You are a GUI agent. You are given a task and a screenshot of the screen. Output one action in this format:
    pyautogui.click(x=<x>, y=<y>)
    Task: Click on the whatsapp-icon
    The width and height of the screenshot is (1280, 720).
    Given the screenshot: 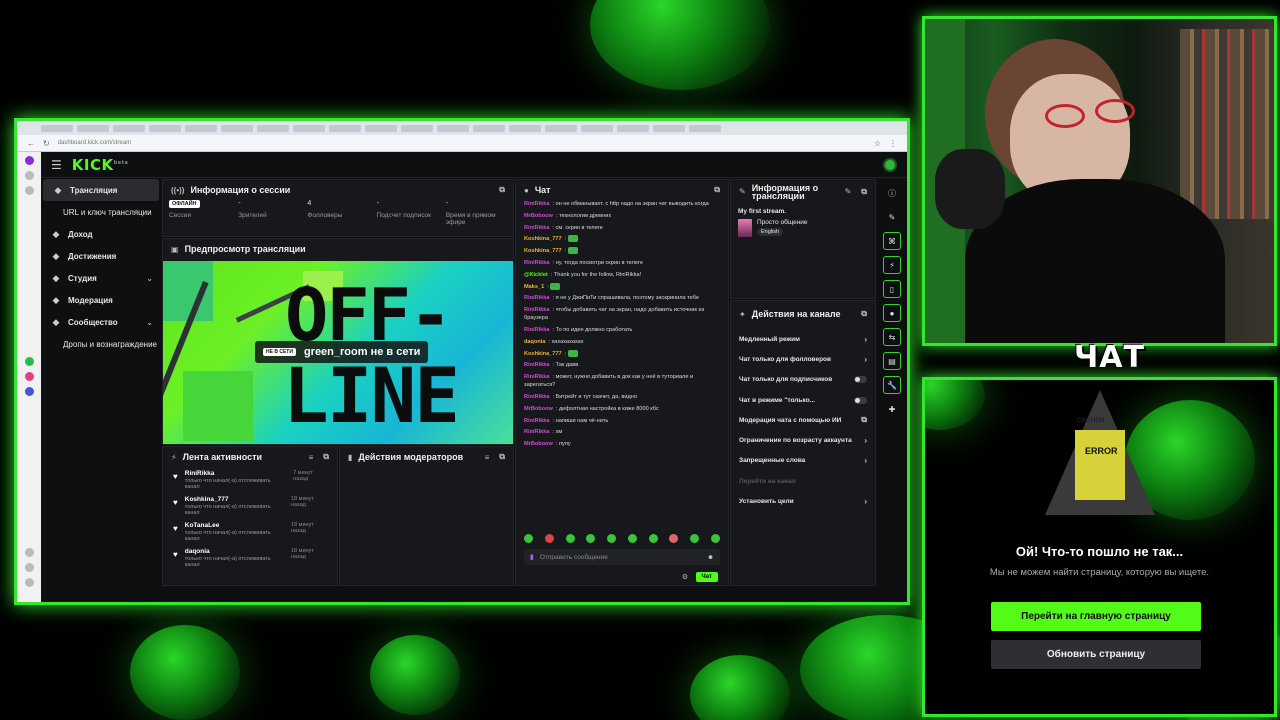 What is the action you would take?
    pyautogui.click(x=29, y=361)
    